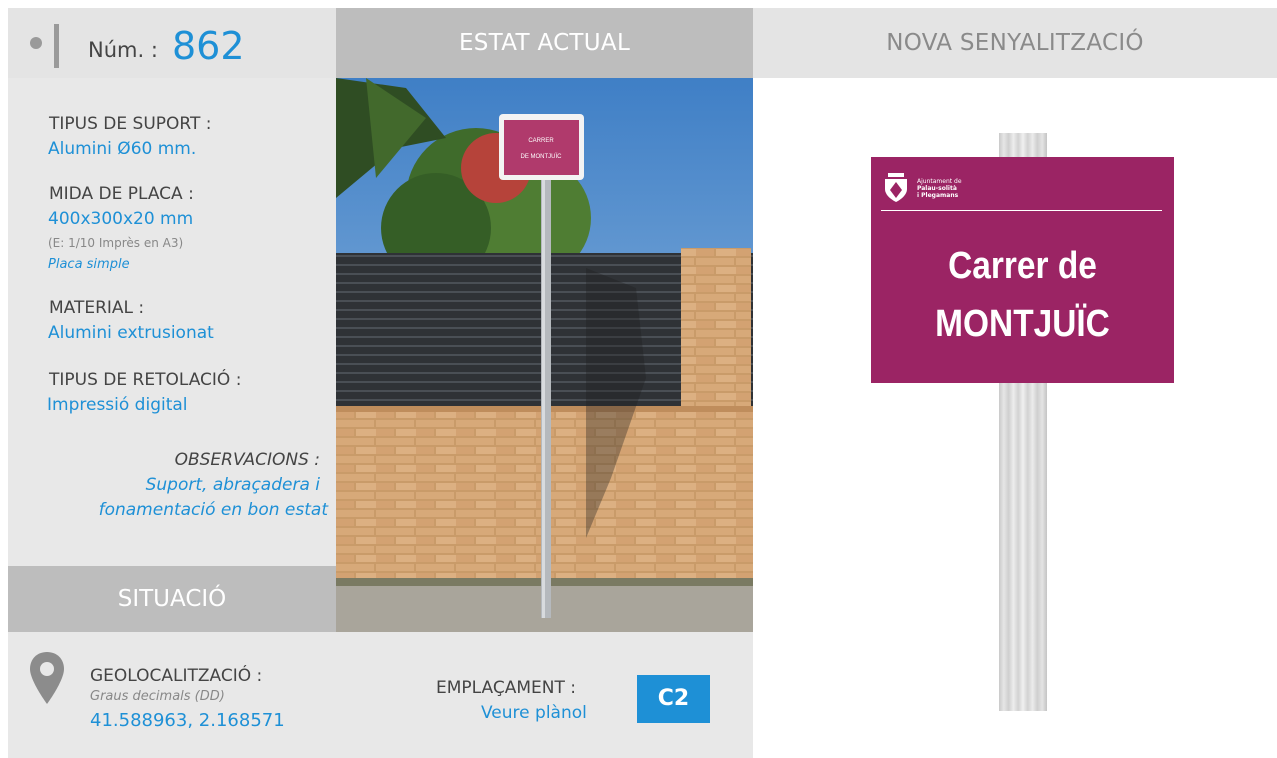  I want to click on municipality-name: Ajuntament de Palau-solità i Plegamans, so click(939, 188).